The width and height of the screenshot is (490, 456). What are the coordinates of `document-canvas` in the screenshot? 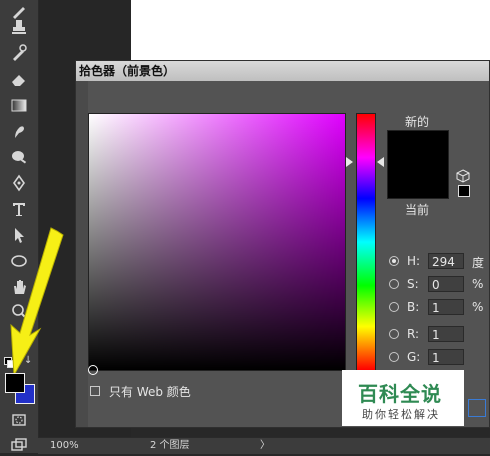 It's located at (310, 30).